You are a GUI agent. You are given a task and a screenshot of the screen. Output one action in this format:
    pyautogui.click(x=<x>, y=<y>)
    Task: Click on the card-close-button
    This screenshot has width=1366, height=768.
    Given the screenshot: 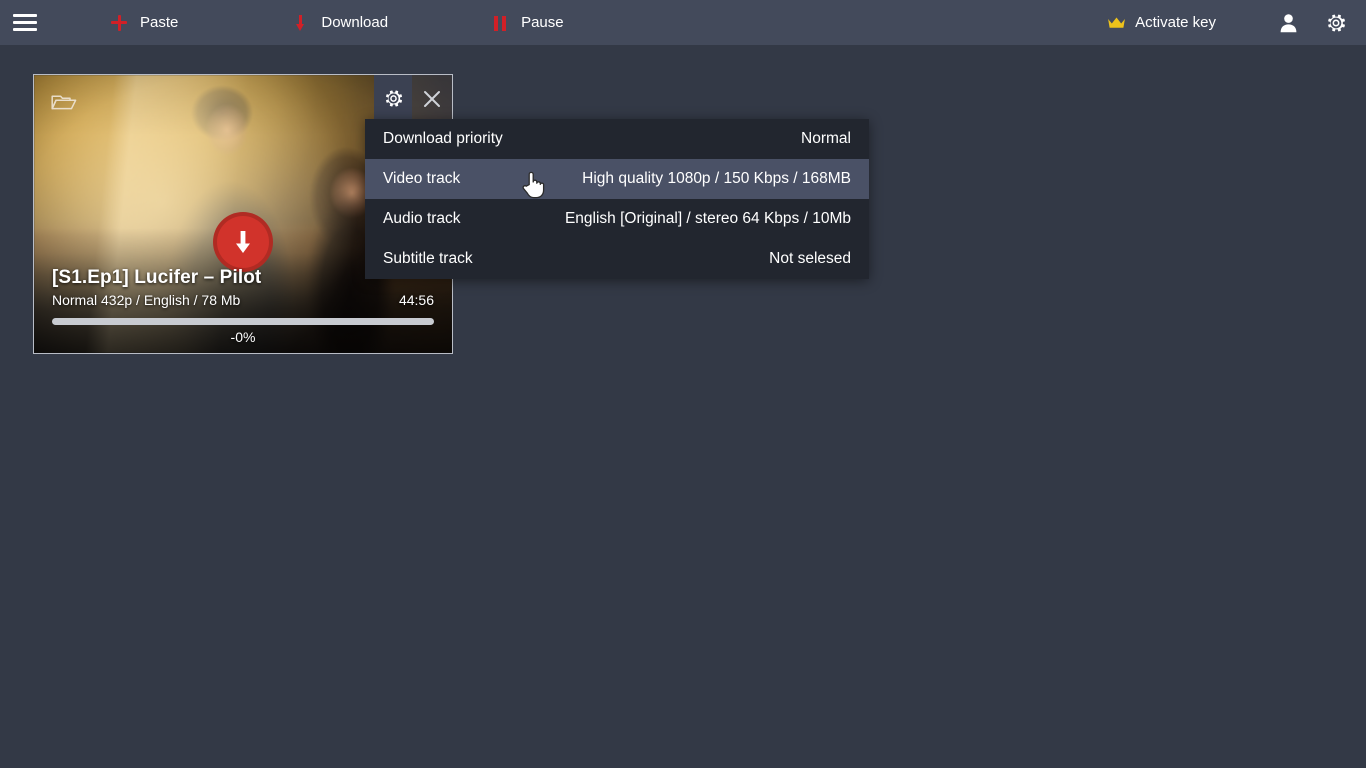 What is the action you would take?
    pyautogui.click(x=432, y=98)
    